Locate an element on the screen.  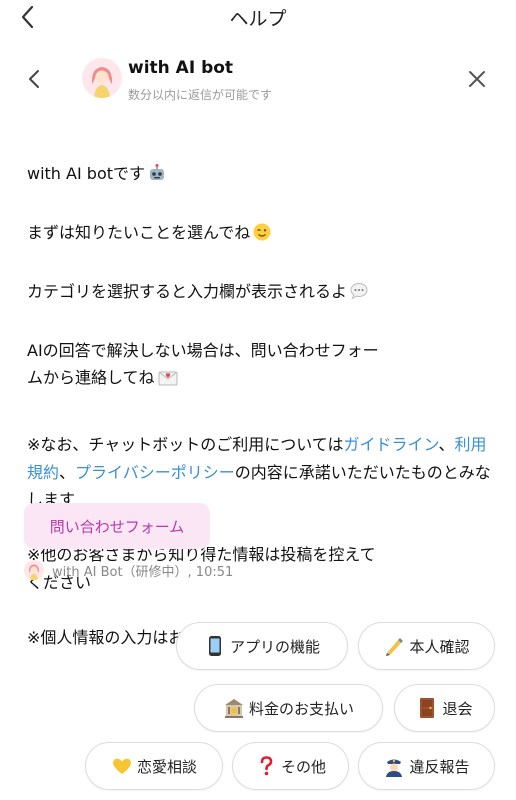
top-bar: ヘルプ is located at coordinates (258, 17).